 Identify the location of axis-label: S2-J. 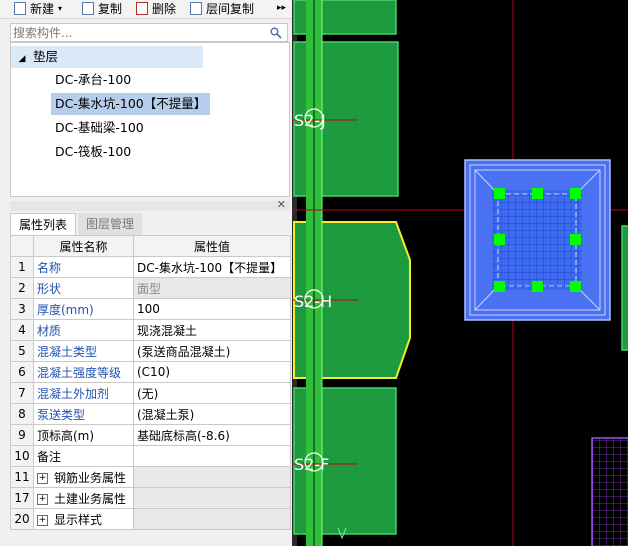
(310, 120).